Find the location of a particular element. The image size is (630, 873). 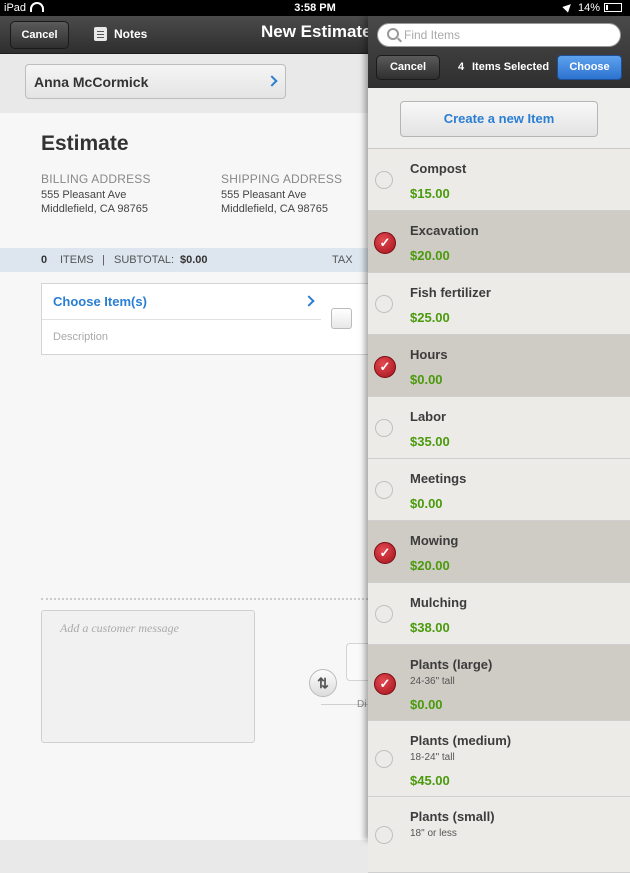

search-field is located at coordinates (499, 35).